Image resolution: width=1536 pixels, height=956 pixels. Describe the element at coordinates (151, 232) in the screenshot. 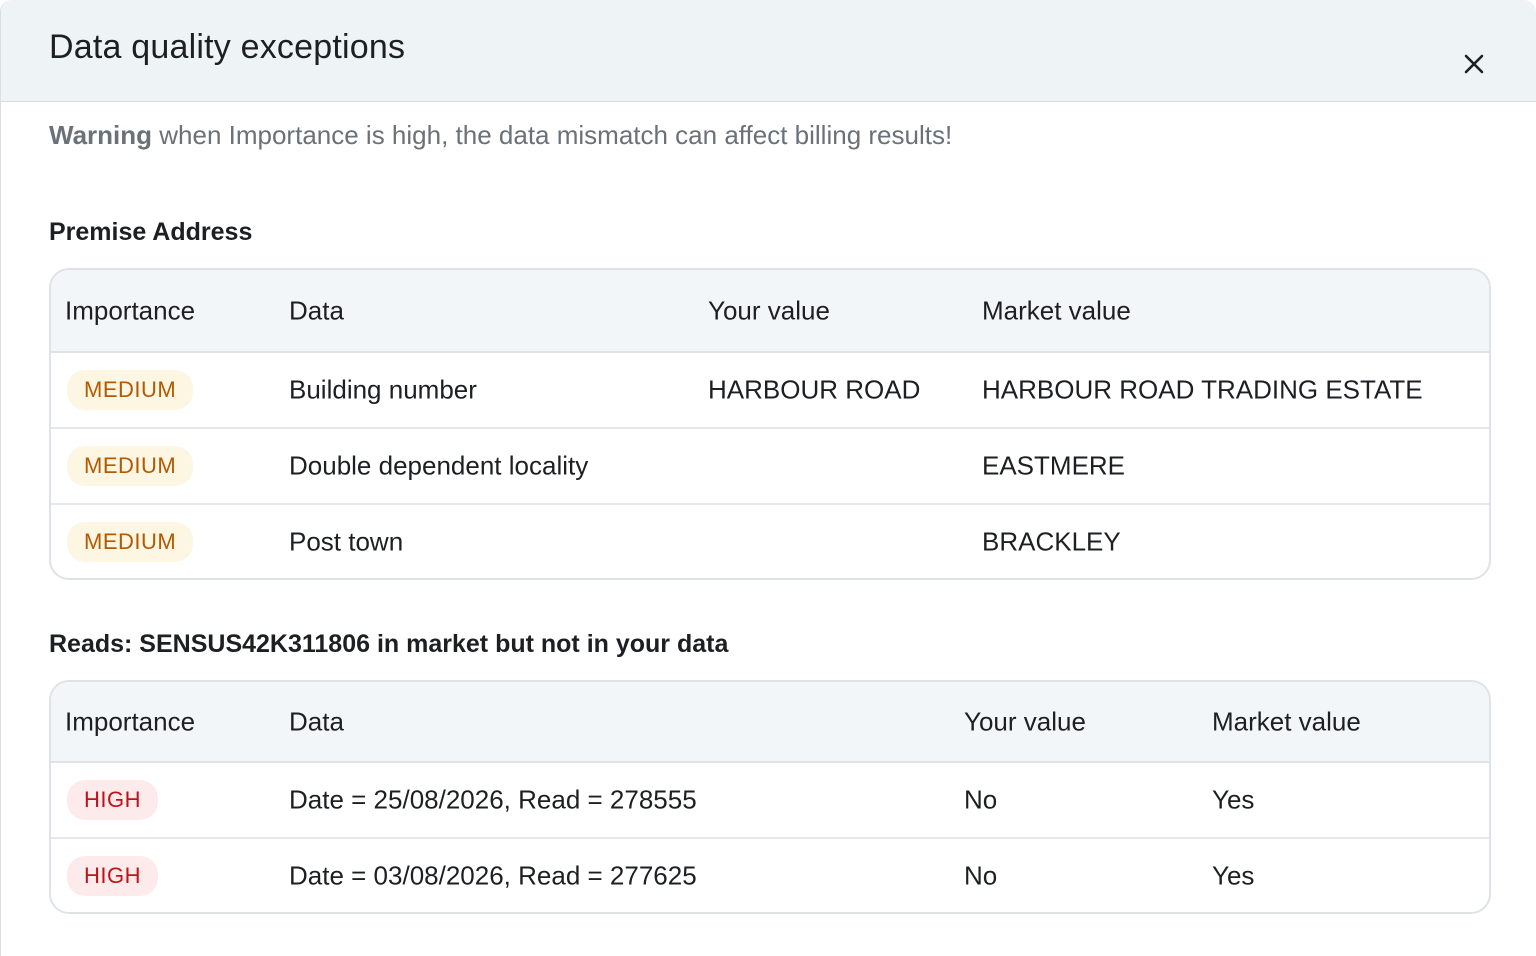

I see `premise-address-title: Premise Address` at that location.